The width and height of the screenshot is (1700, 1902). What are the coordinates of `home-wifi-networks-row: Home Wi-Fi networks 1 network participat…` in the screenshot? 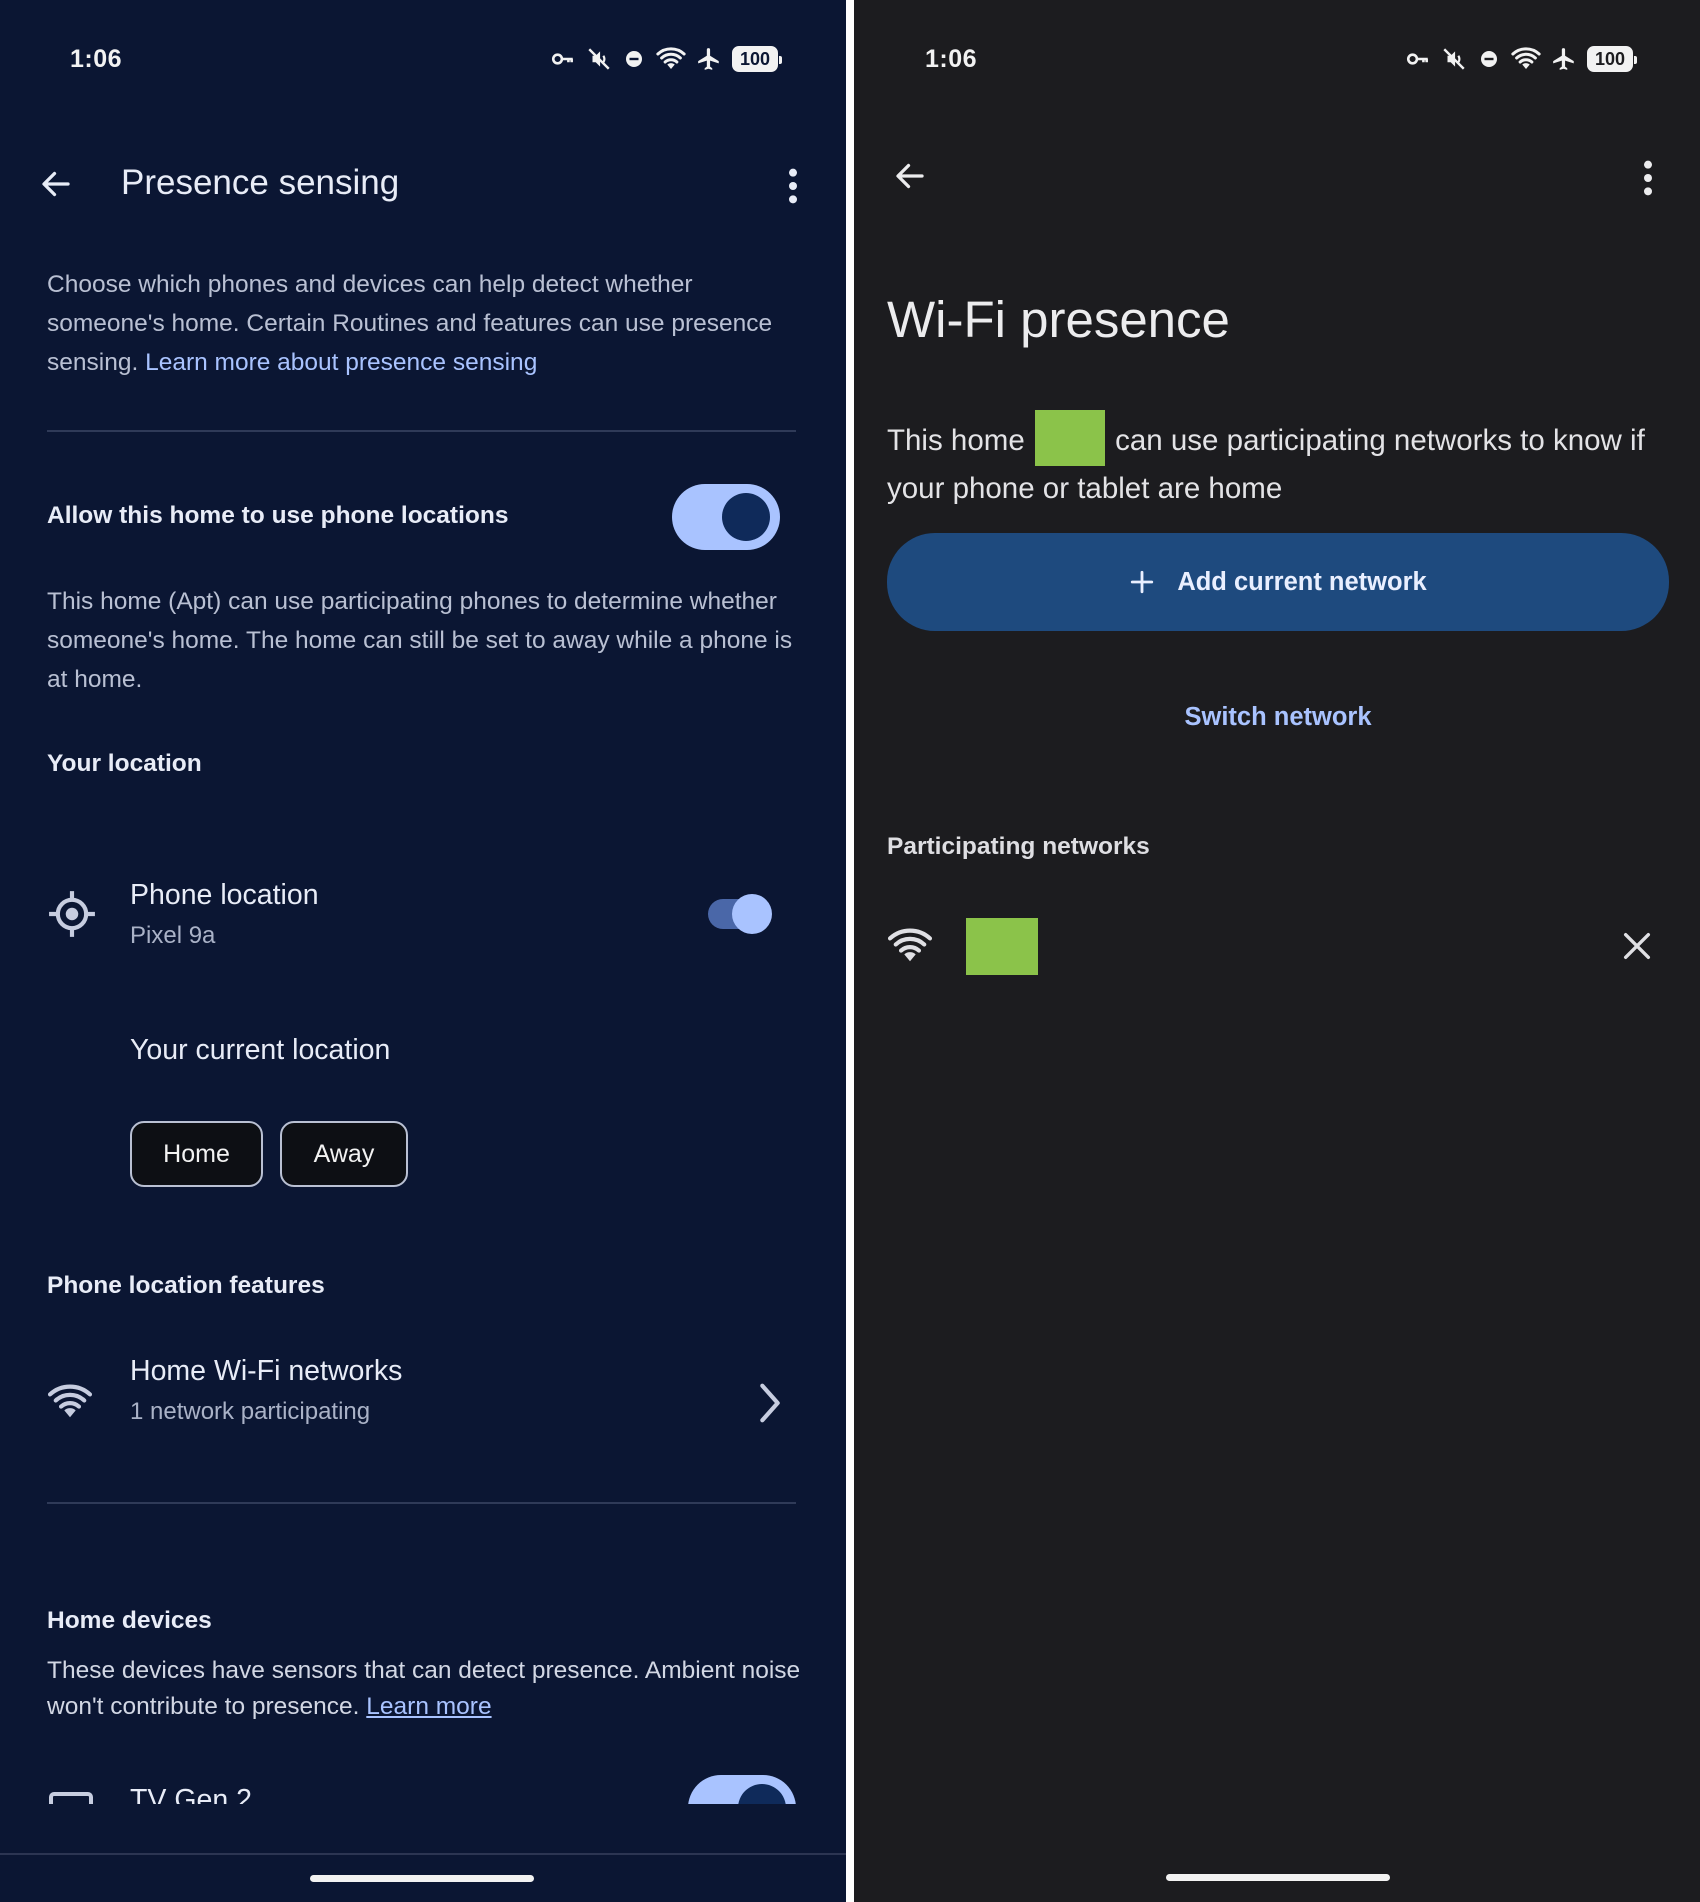 It's located at (420, 1405).